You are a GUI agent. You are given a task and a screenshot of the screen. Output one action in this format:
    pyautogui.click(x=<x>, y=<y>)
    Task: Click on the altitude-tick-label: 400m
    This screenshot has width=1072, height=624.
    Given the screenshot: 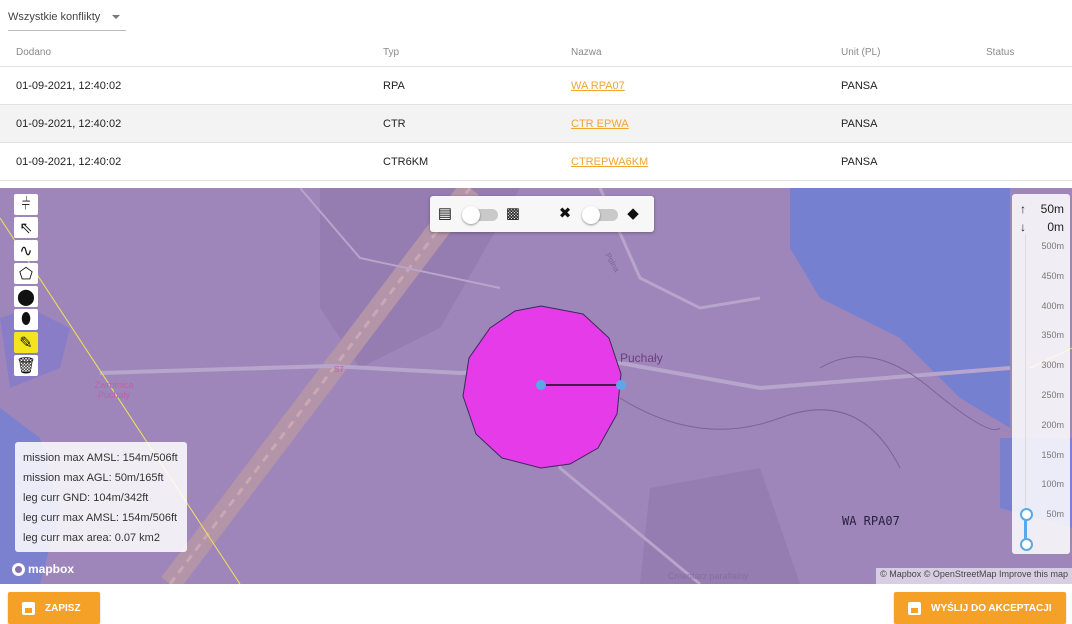 What is the action you would take?
    pyautogui.click(x=1052, y=305)
    